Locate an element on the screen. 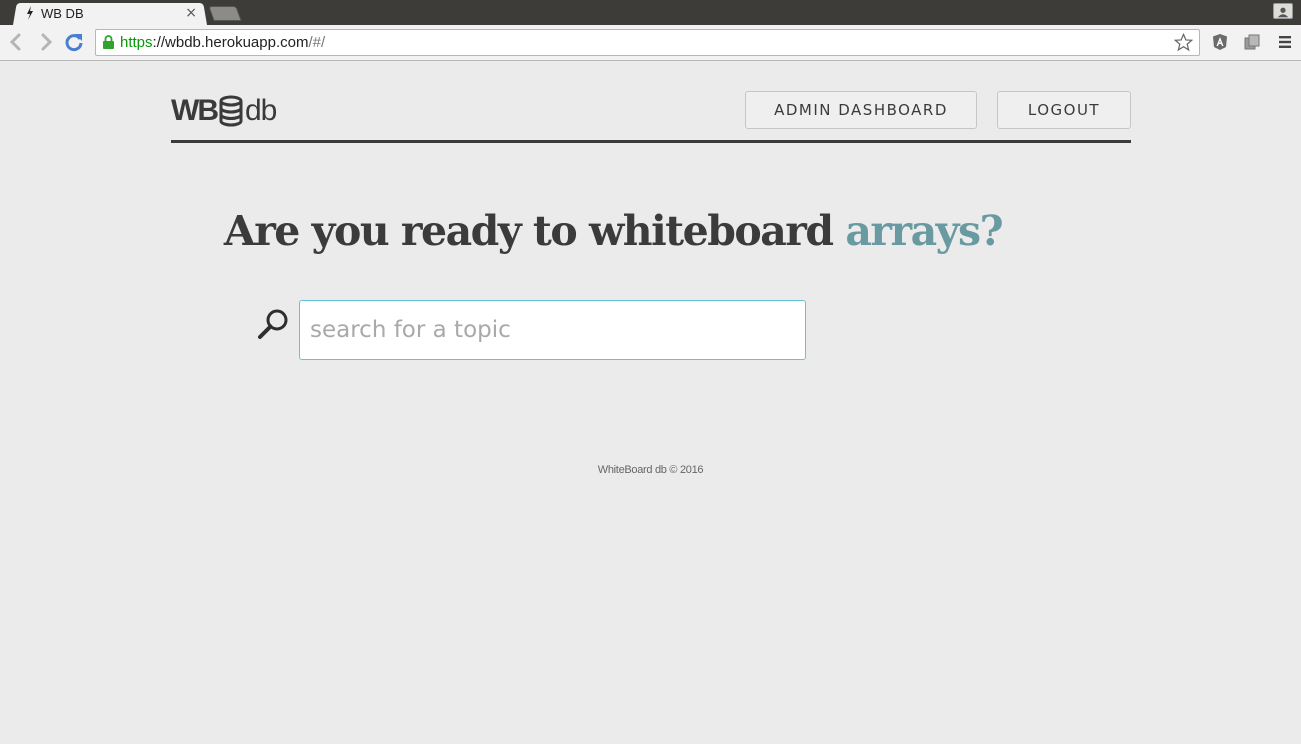 This screenshot has width=1301, height=744. back-button is located at coordinates (16, 42).